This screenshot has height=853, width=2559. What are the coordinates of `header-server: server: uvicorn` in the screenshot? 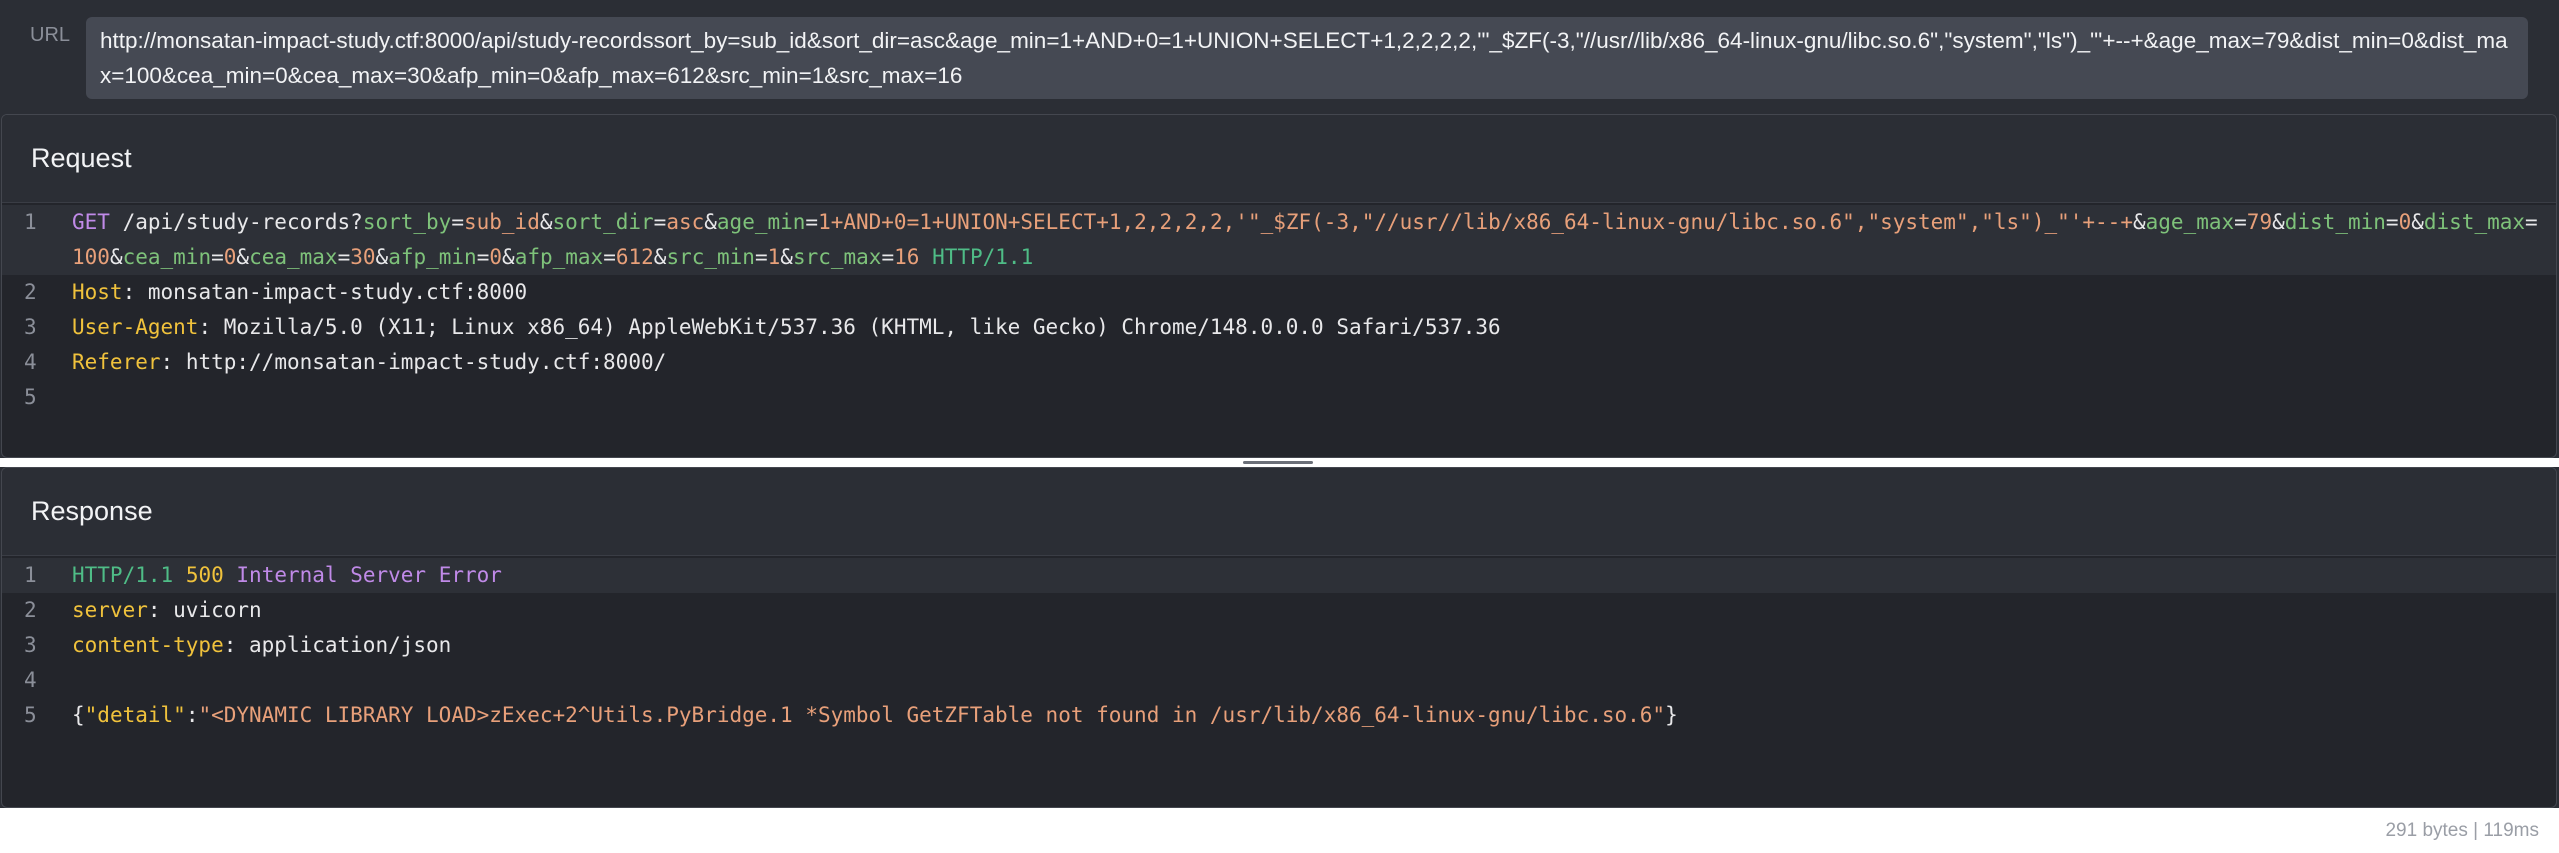 It's located at (167, 610).